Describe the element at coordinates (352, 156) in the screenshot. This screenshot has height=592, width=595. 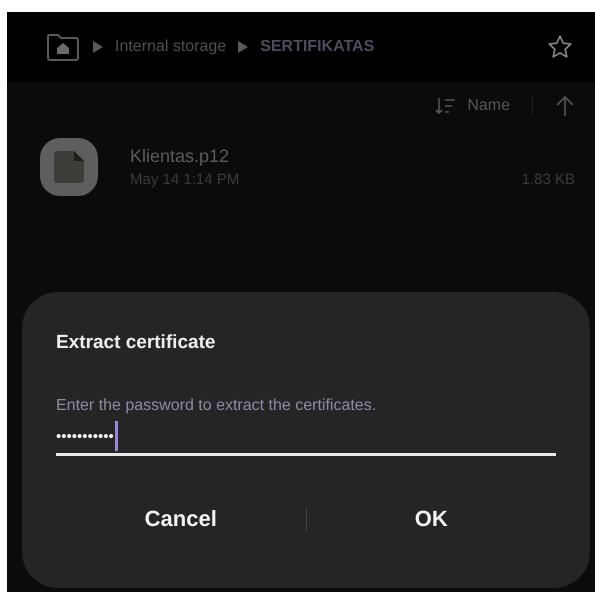
I see `file-name: Klientas.p12` at that location.